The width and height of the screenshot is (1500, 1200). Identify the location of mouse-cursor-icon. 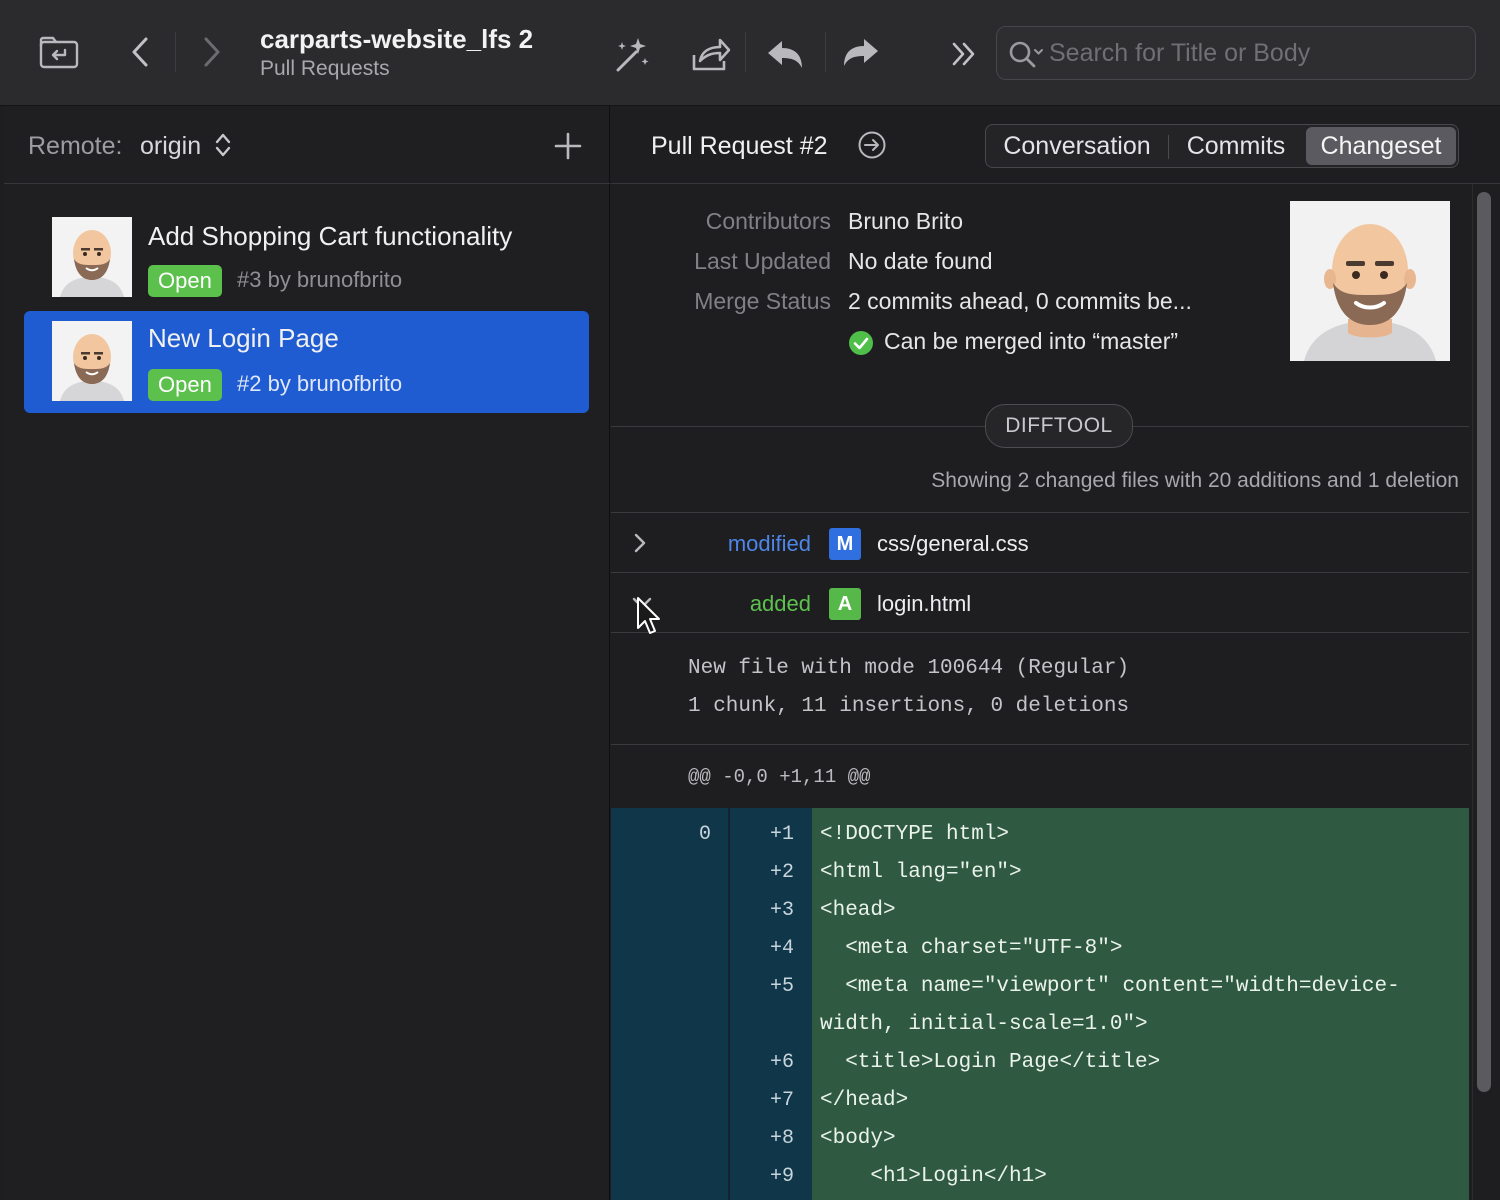
(649, 618).